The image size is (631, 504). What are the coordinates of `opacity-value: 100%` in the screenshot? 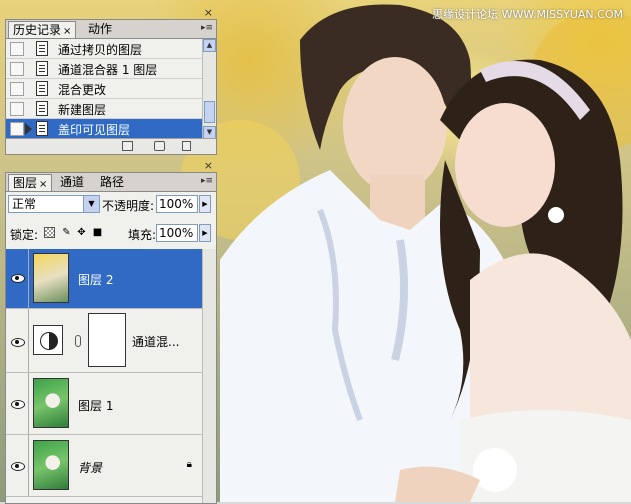 It's located at (176, 204).